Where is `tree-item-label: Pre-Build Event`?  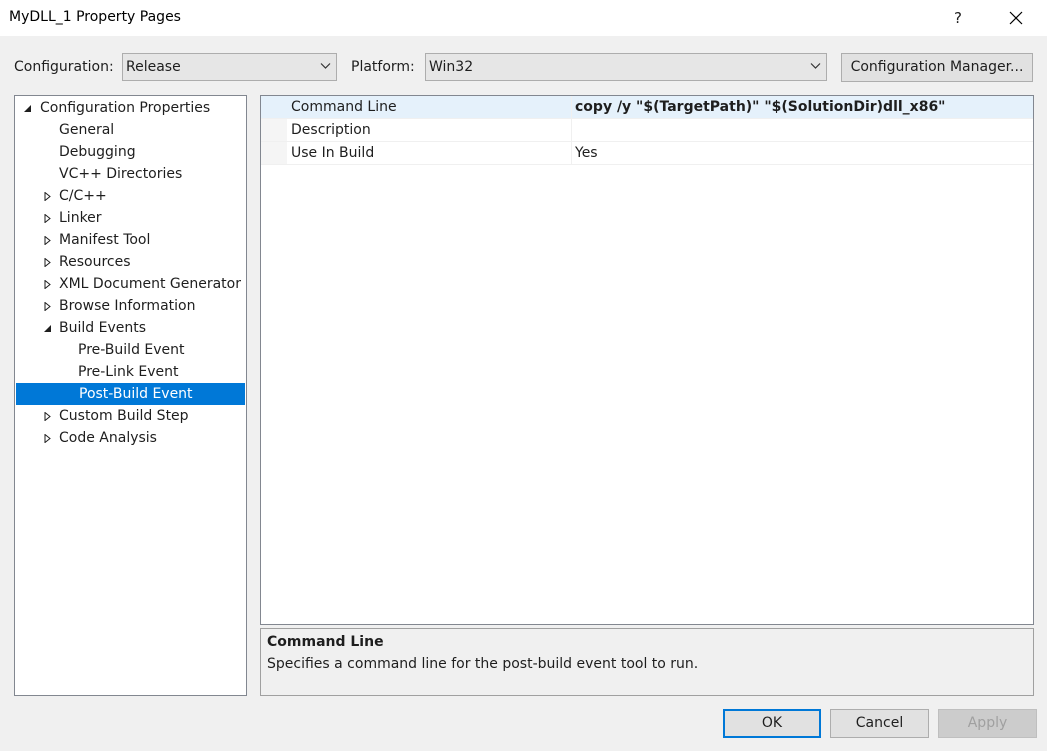
tree-item-label: Pre-Build Event is located at coordinates (131, 350).